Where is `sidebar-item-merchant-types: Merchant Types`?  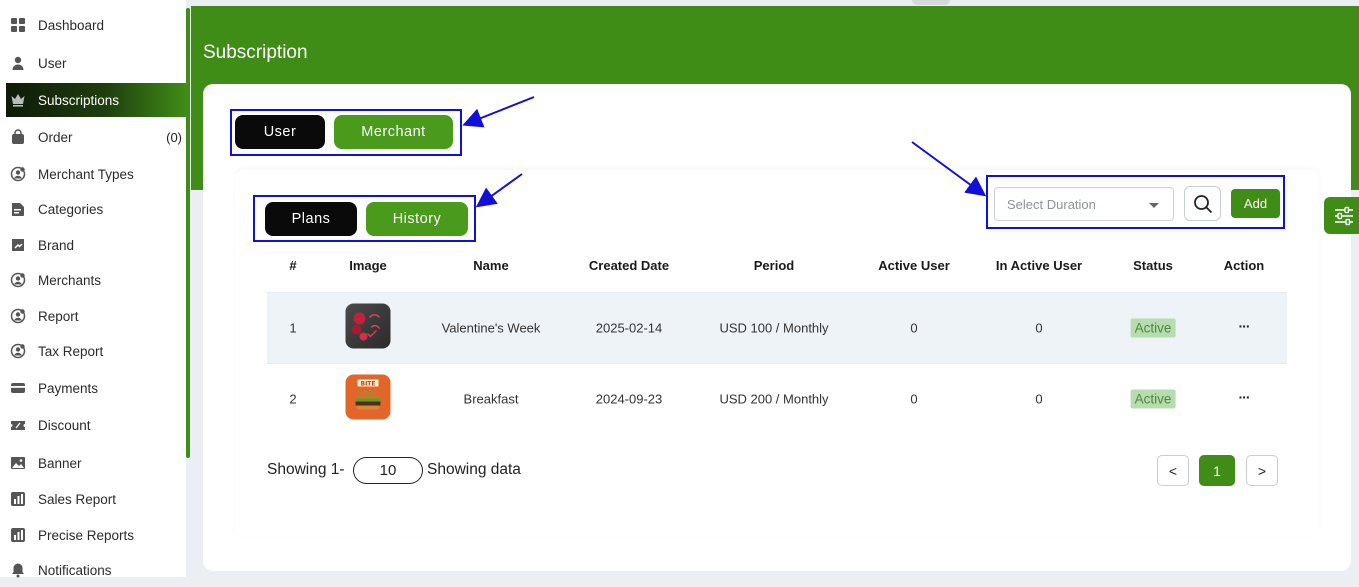
sidebar-item-merchant-types: Merchant Types is located at coordinates (96, 174).